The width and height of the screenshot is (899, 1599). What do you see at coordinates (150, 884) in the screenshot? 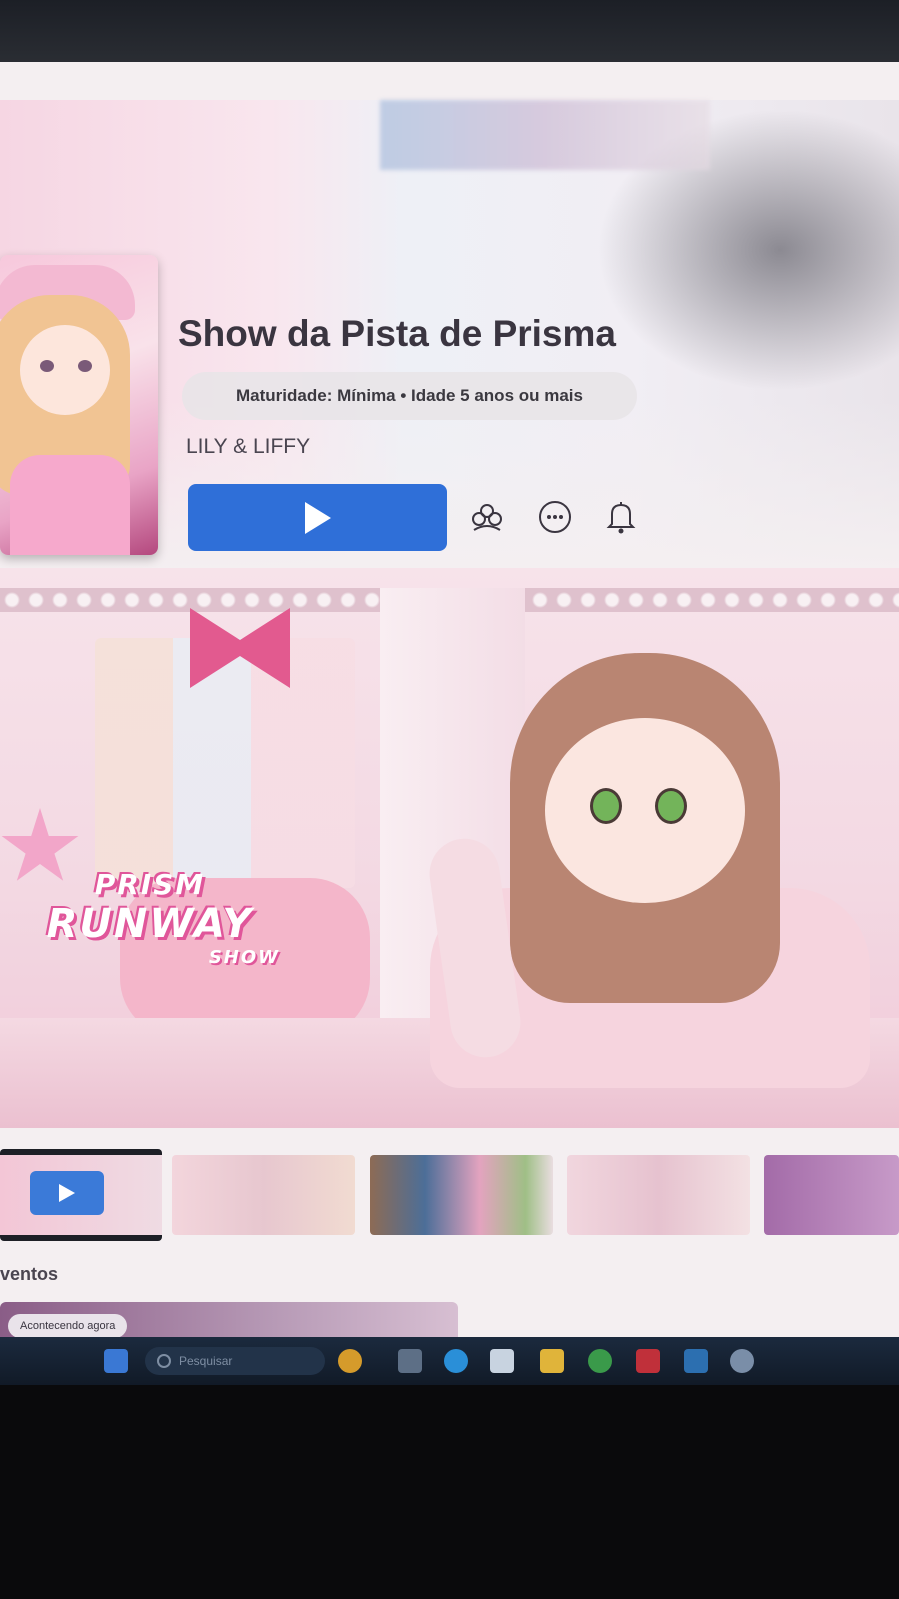
I see `logo-line-1: PRISM` at bounding box center [150, 884].